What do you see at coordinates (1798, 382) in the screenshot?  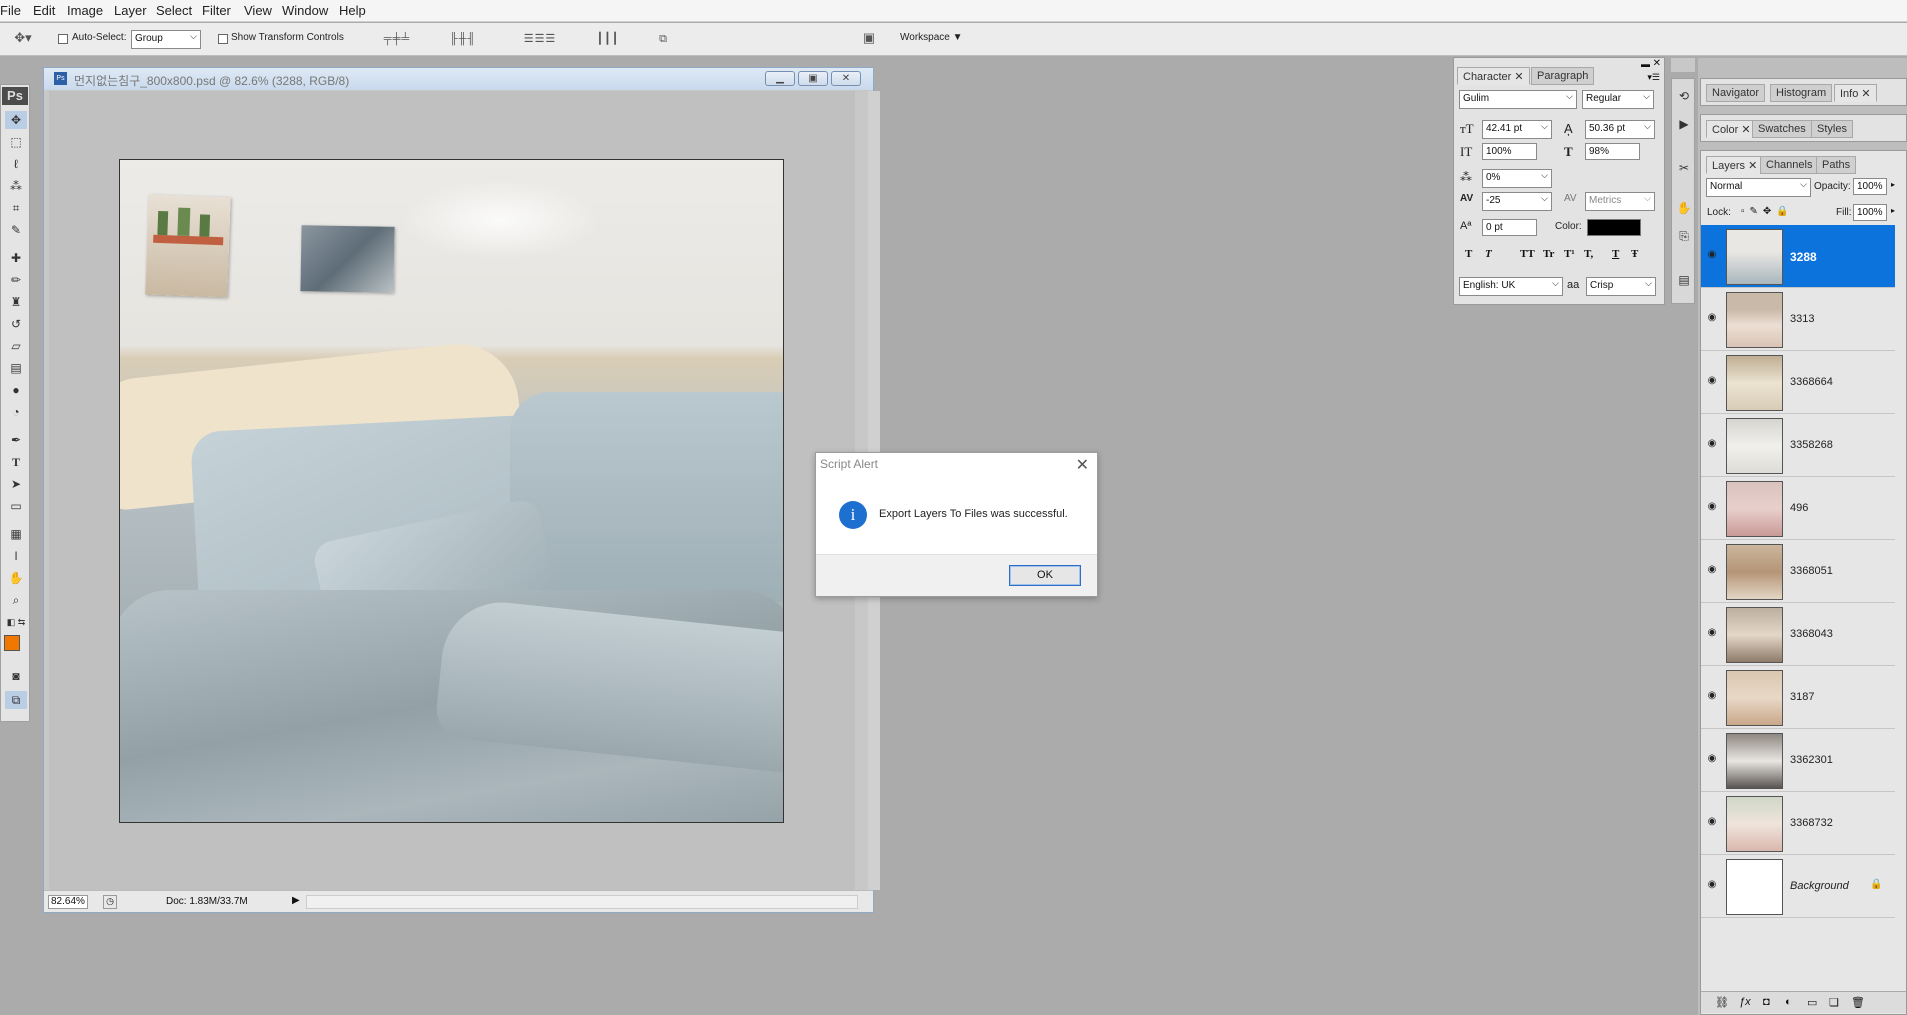 I see `layer-row: ◉ 3368664` at bounding box center [1798, 382].